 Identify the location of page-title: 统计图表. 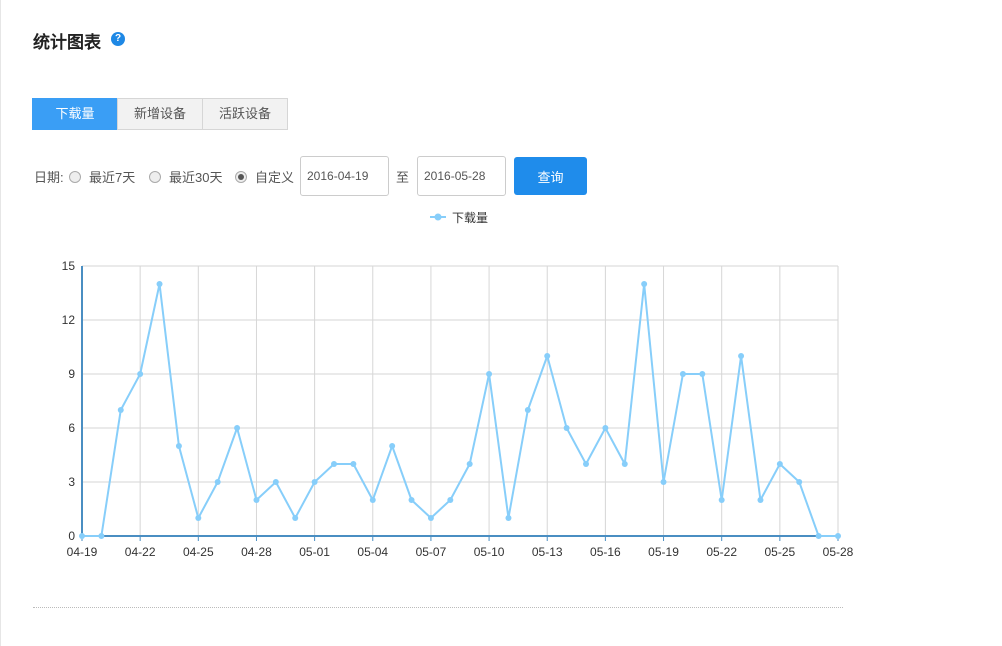
(67, 42).